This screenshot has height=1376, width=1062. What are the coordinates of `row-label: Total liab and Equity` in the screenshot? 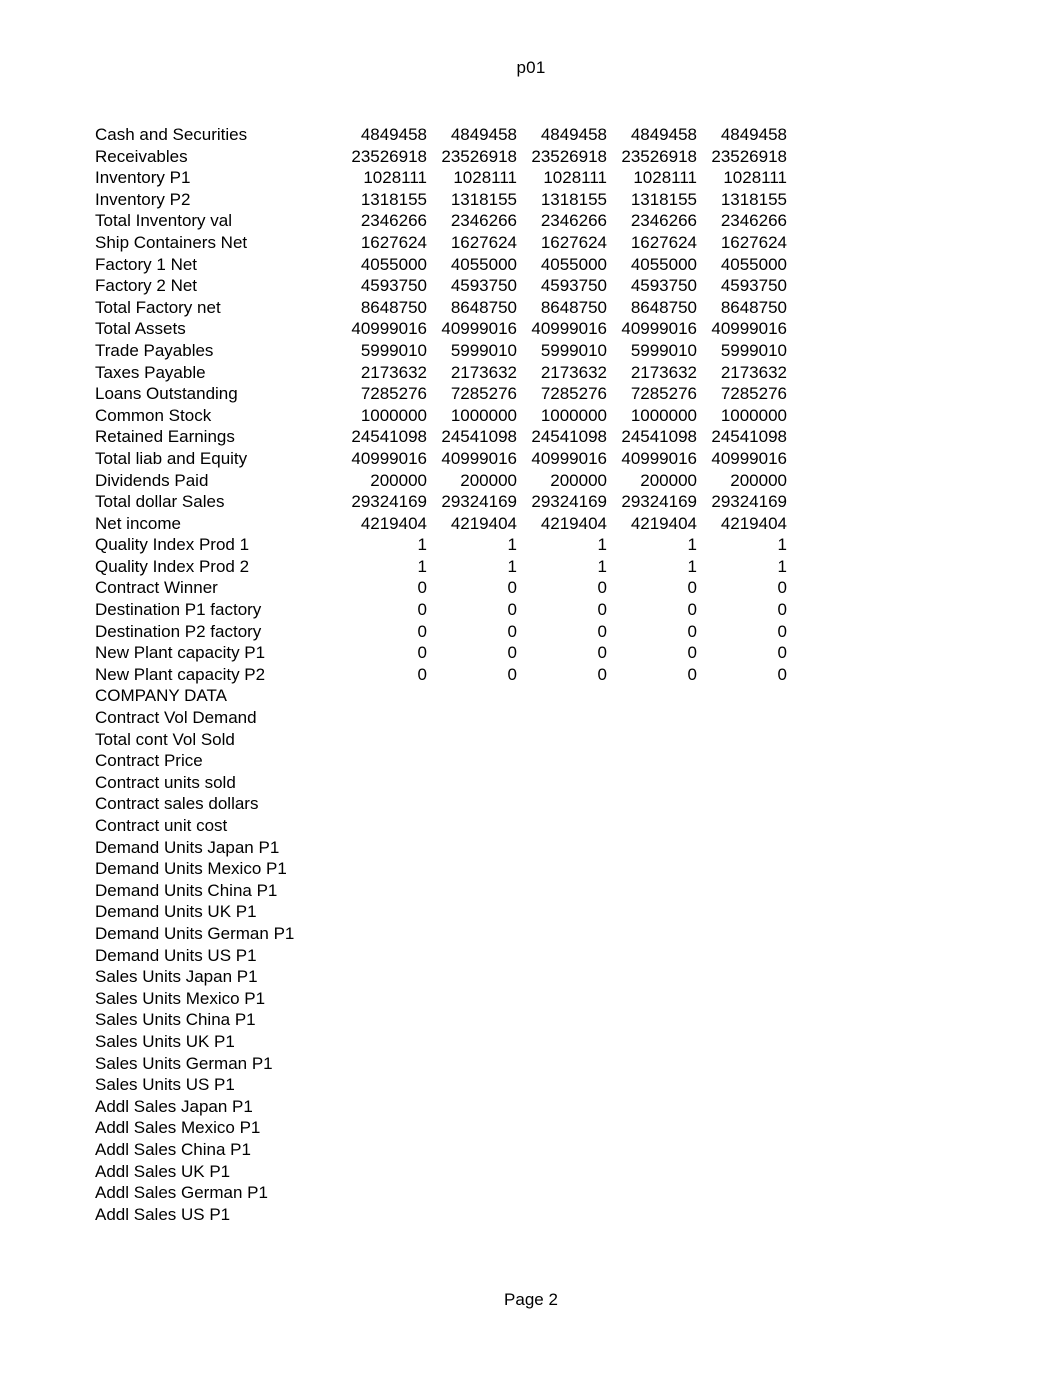 It's located at (171, 458).